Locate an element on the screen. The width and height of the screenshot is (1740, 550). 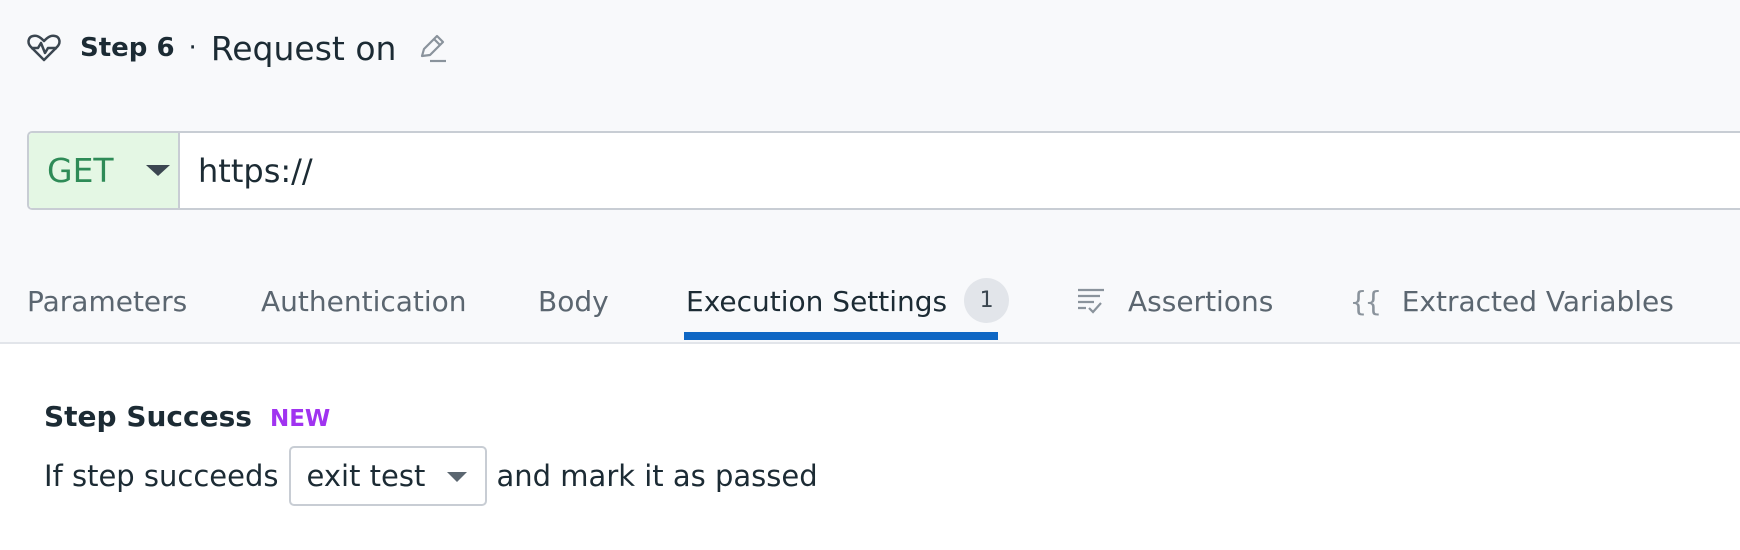
tab-label: Parameters is located at coordinates (107, 301).